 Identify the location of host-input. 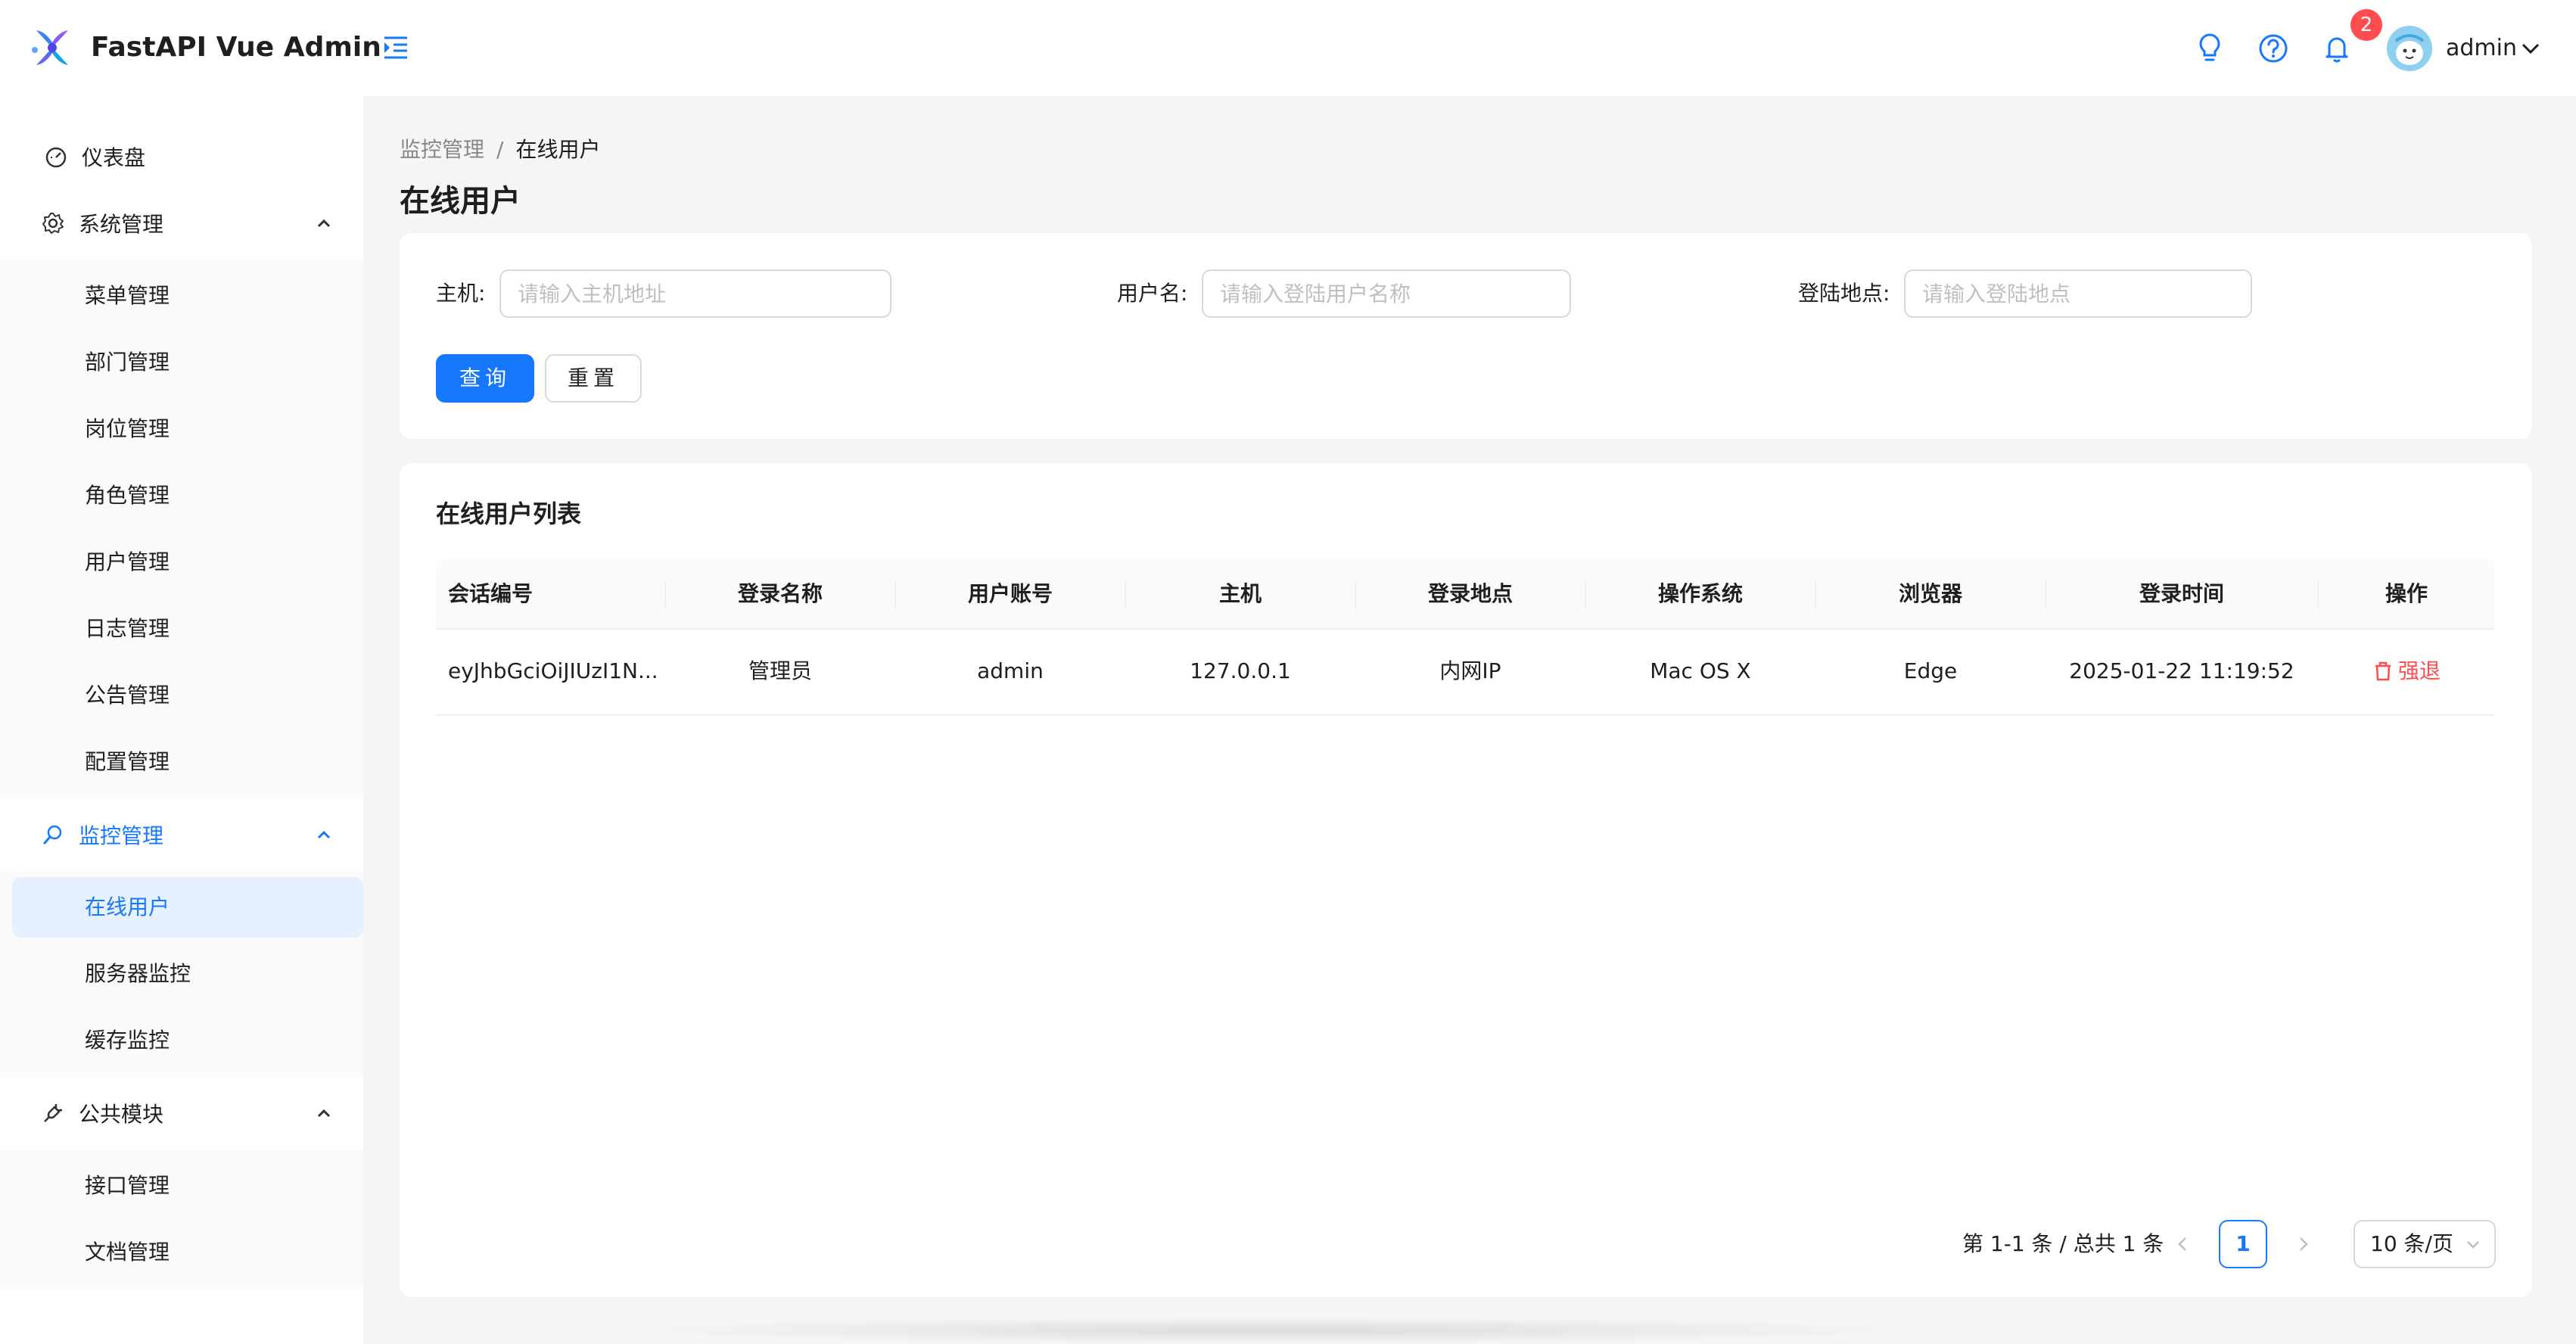
(695, 293).